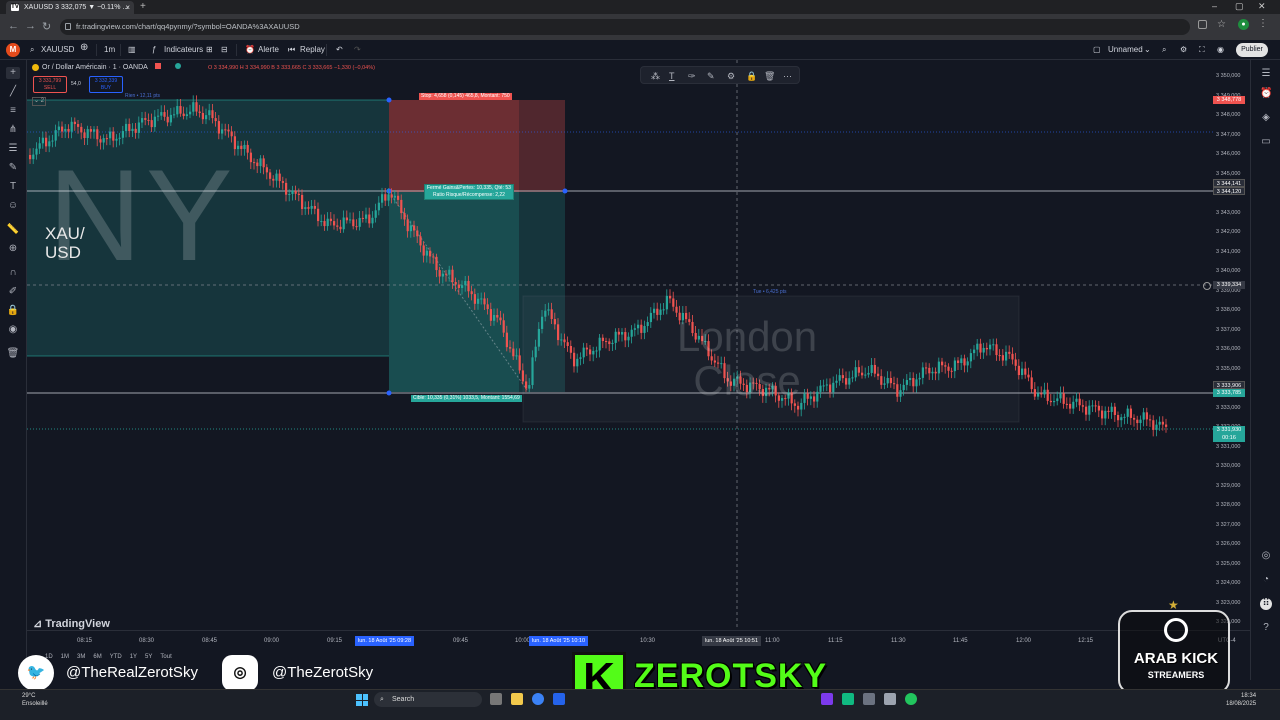 The width and height of the screenshot is (1280, 720). Describe the element at coordinates (1125, 50) in the screenshot. I see `layout-name-button: Unnamed` at that location.